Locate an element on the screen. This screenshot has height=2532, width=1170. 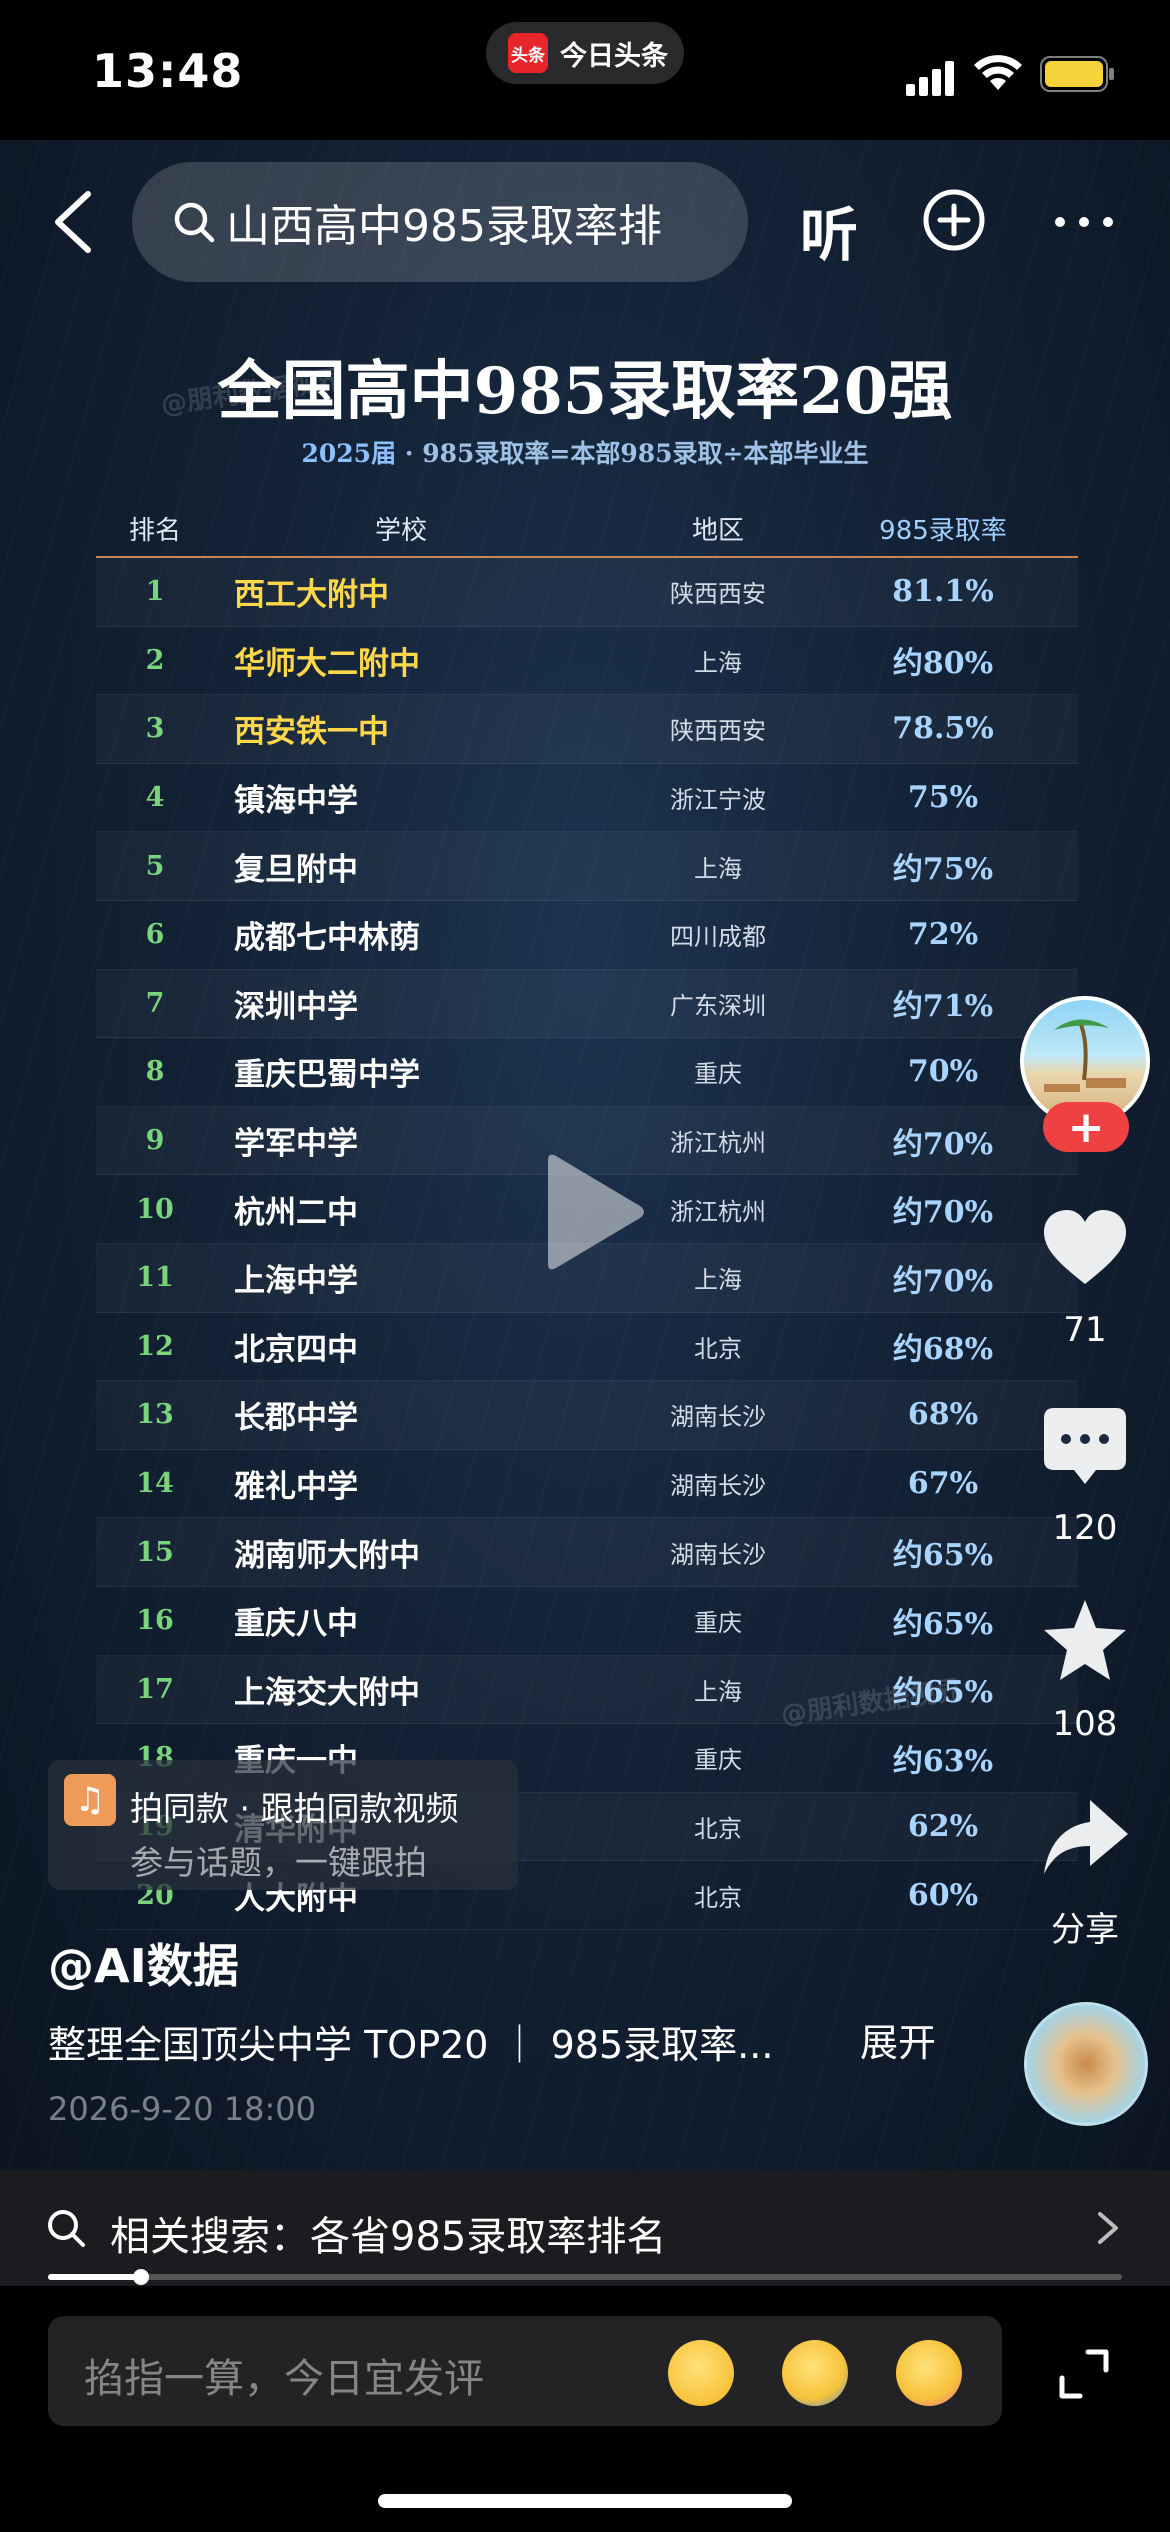
status-bar: 13:48 头条 今日头条 is located at coordinates (585, 70).